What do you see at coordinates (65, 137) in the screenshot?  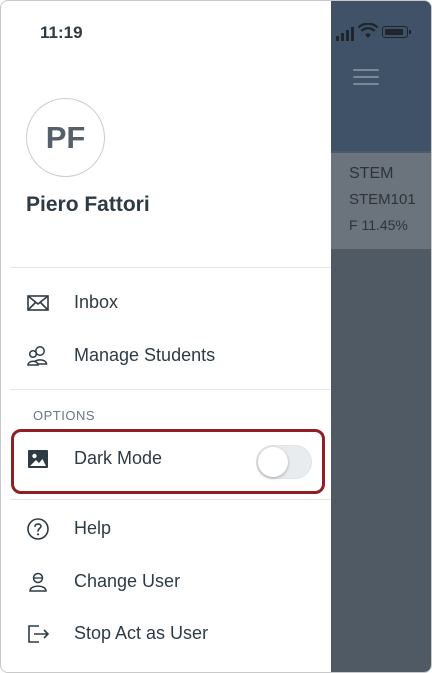 I see `avatar: PF` at bounding box center [65, 137].